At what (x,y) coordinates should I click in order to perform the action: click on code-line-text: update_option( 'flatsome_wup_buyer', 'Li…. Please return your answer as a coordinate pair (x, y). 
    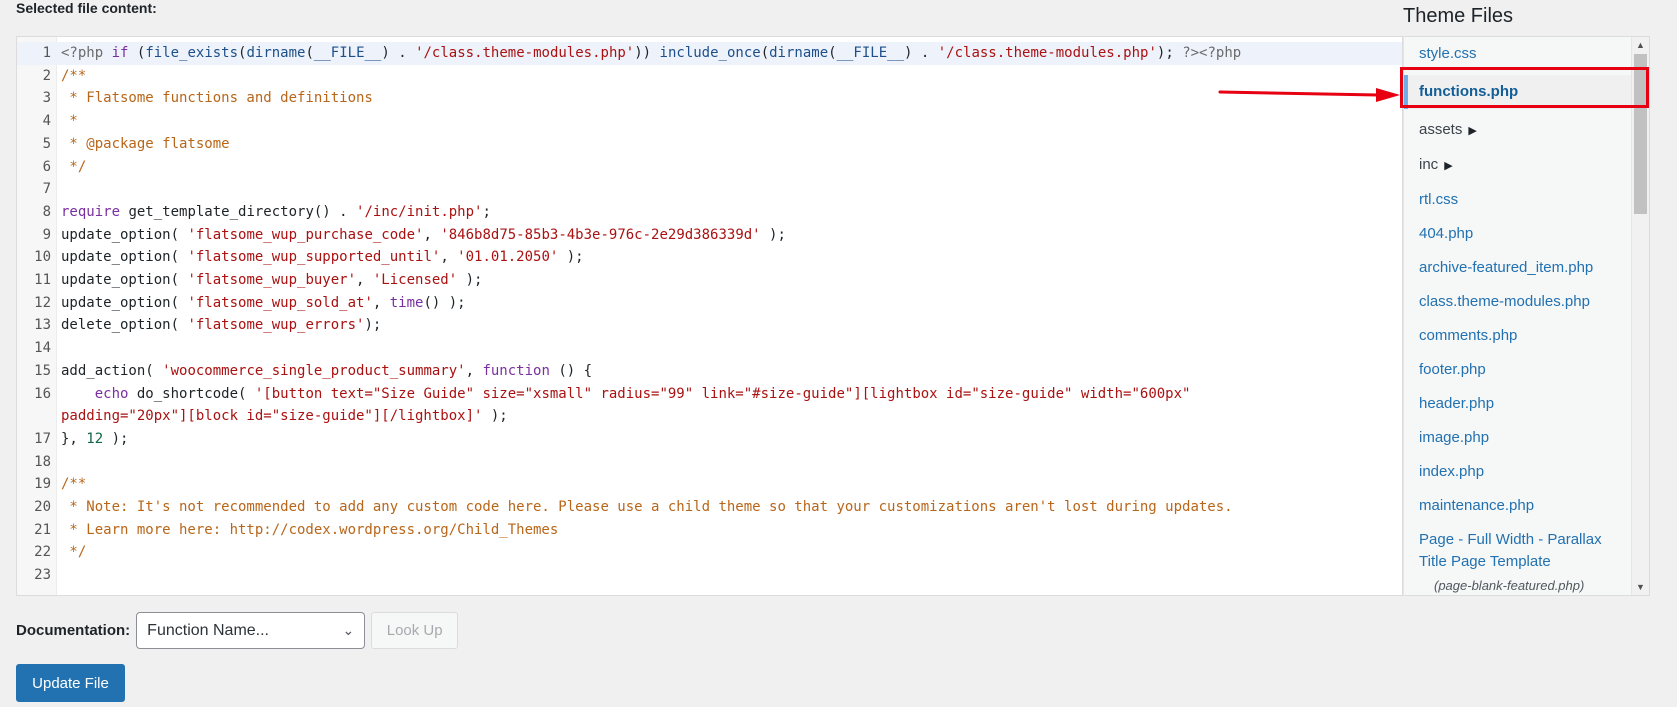
    Looking at the image, I should click on (731, 280).